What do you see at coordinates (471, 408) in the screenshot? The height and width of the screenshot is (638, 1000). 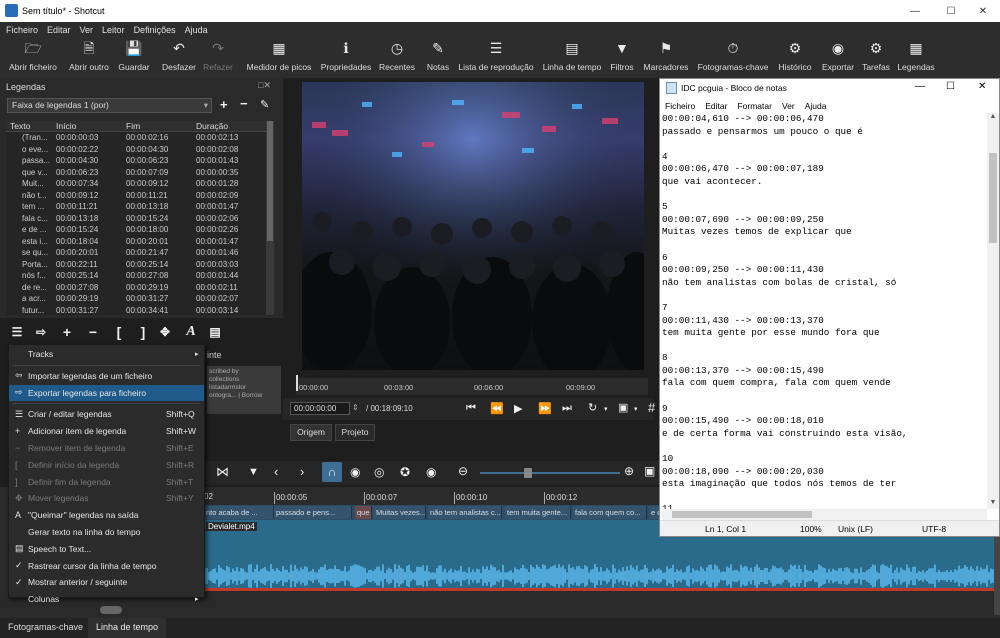 I see `skip-start-icon: ⏮` at bounding box center [471, 408].